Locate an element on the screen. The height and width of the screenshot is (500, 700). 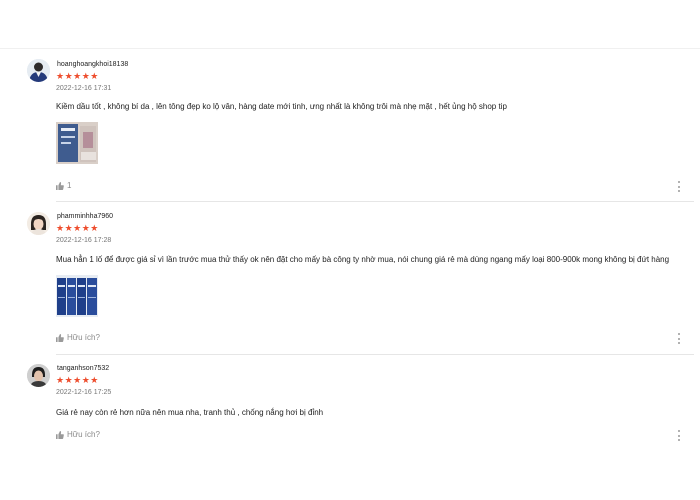
like-count: 1 is located at coordinates (69, 185).